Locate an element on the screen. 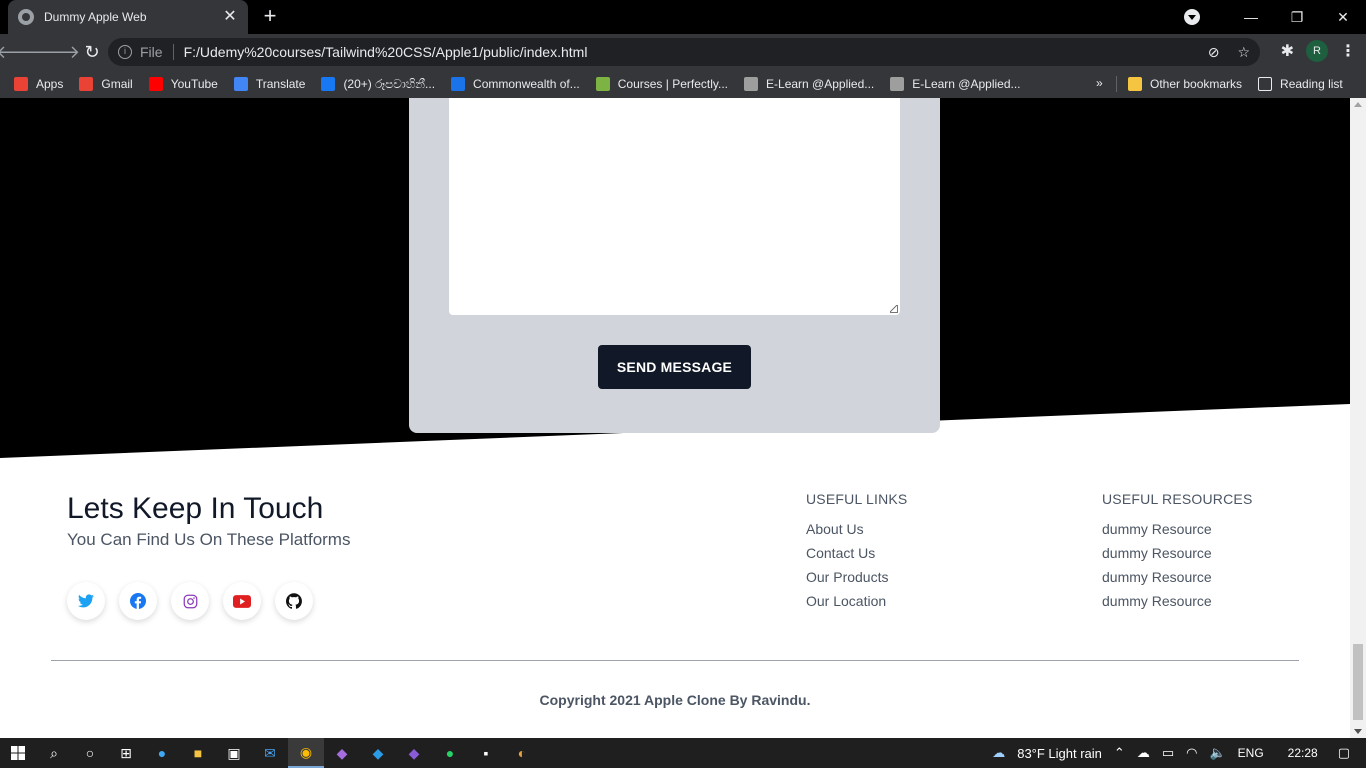  bookmark-item: Apps is located at coordinates (38, 84).